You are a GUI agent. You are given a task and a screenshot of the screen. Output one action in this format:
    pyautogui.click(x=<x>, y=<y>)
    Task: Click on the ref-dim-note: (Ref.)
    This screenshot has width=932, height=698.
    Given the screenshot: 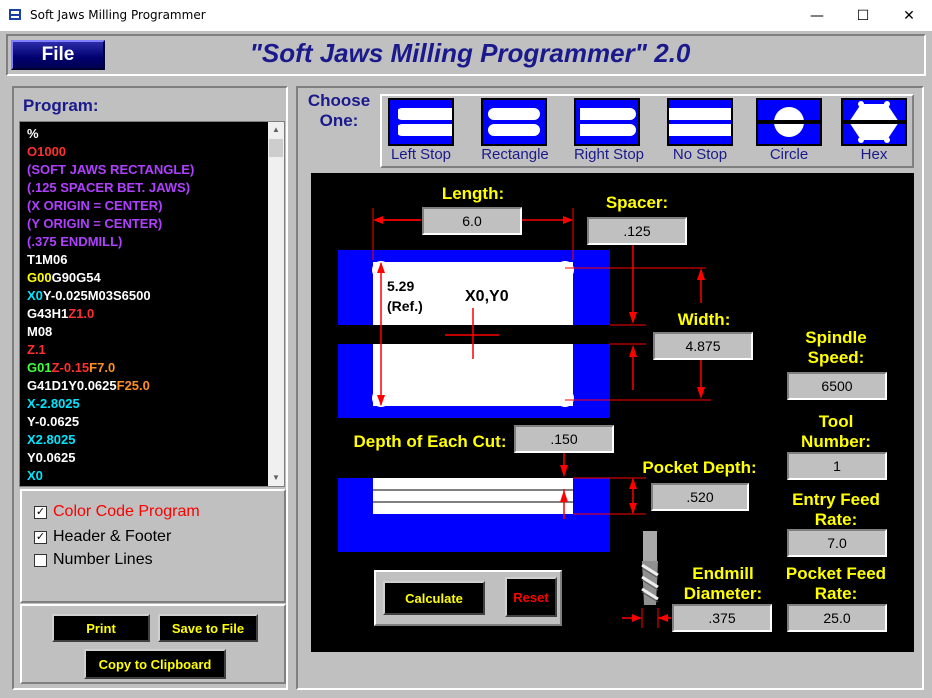 What is the action you would take?
    pyautogui.click(x=405, y=306)
    